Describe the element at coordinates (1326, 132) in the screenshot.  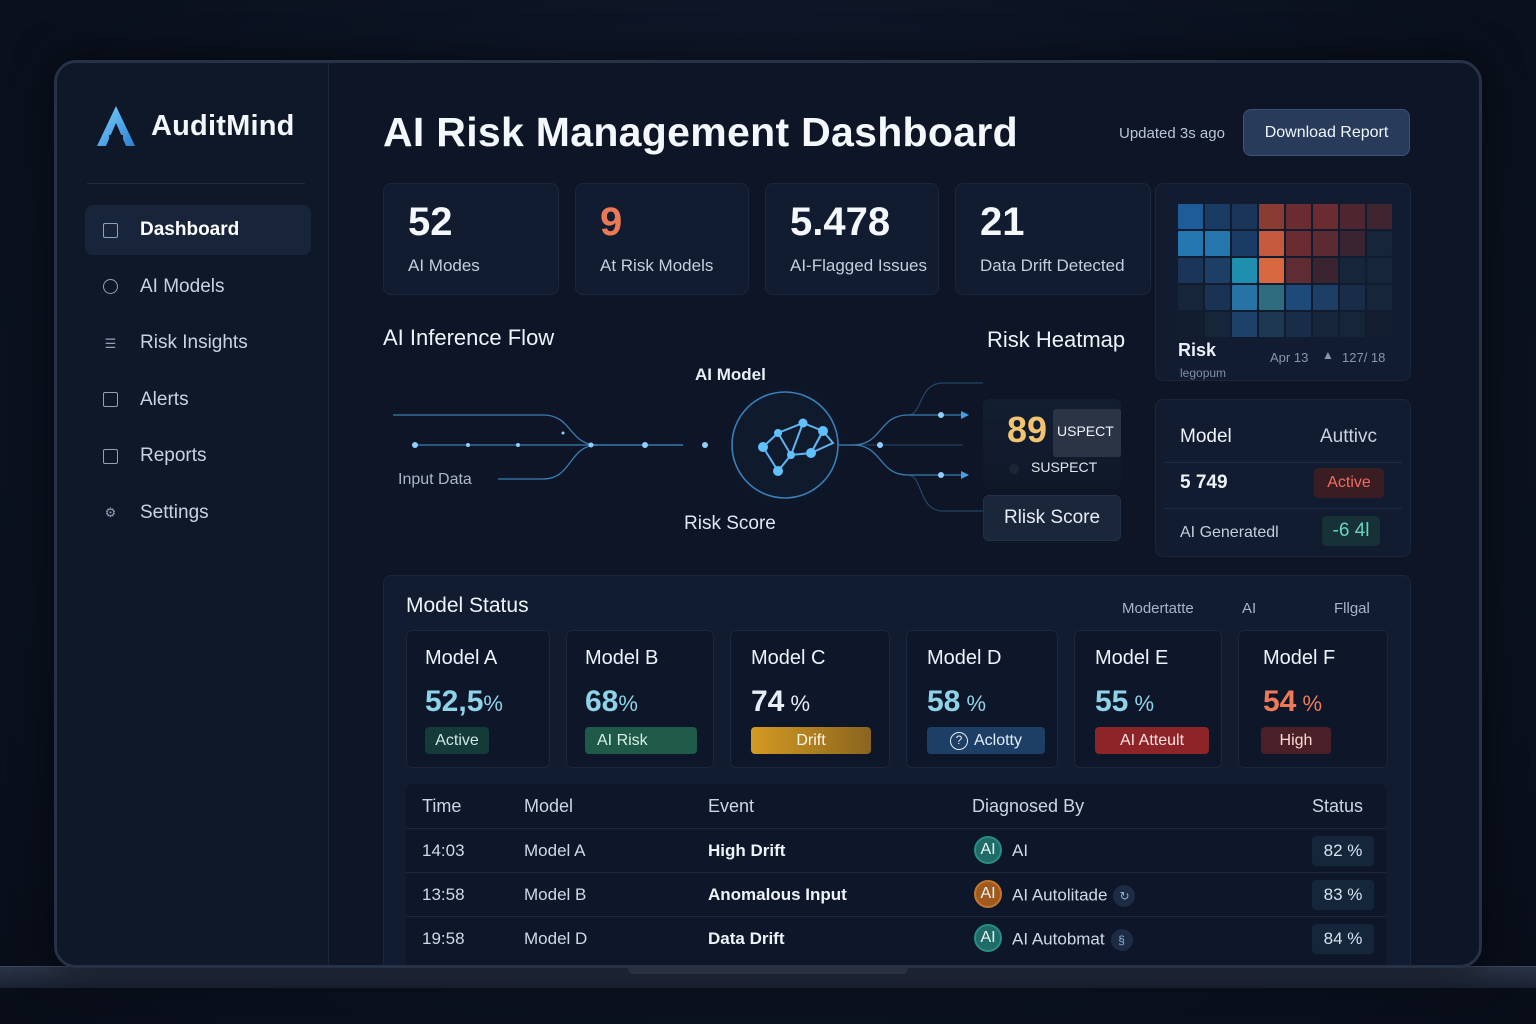
I see `download-report-button: Download Report` at that location.